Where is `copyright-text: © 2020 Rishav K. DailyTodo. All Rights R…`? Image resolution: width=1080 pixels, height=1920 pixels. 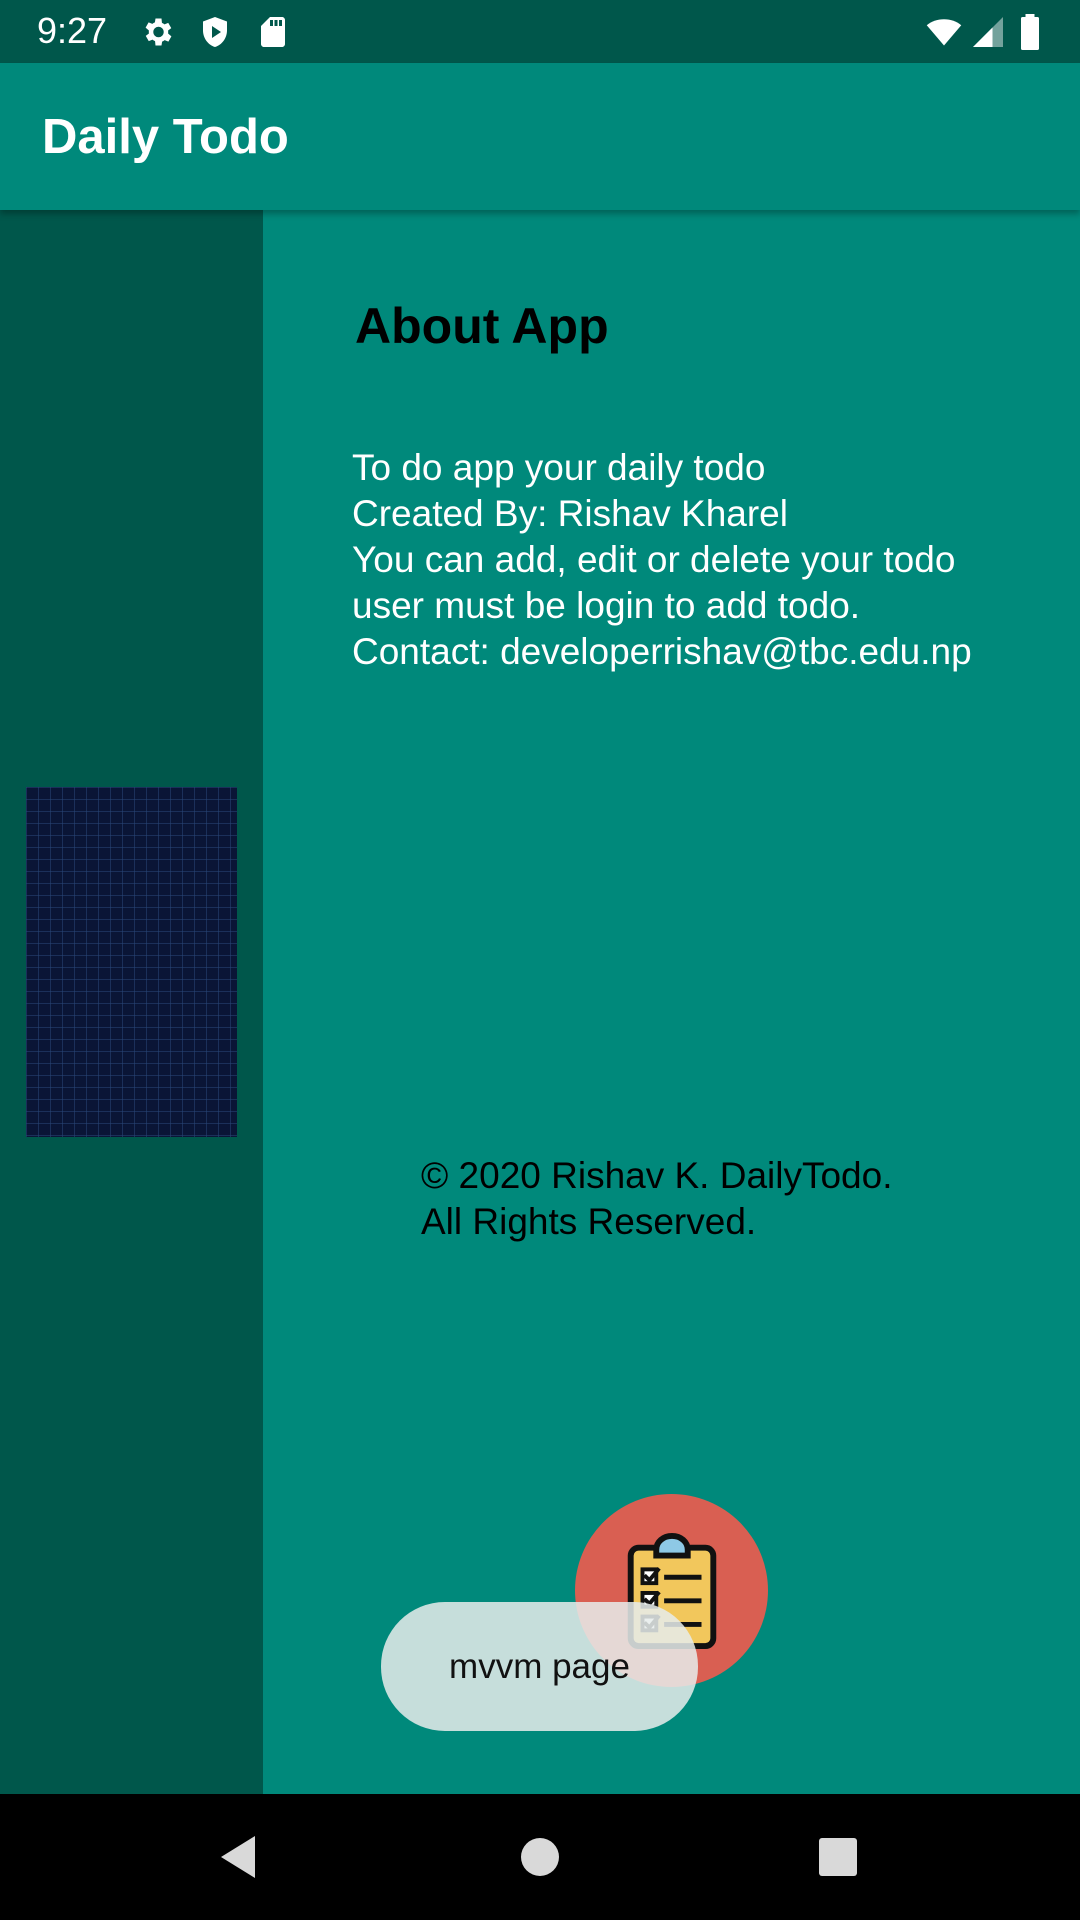 copyright-text: © 2020 Rishav K. DailyTodo. All Rights R… is located at coordinates (657, 1199).